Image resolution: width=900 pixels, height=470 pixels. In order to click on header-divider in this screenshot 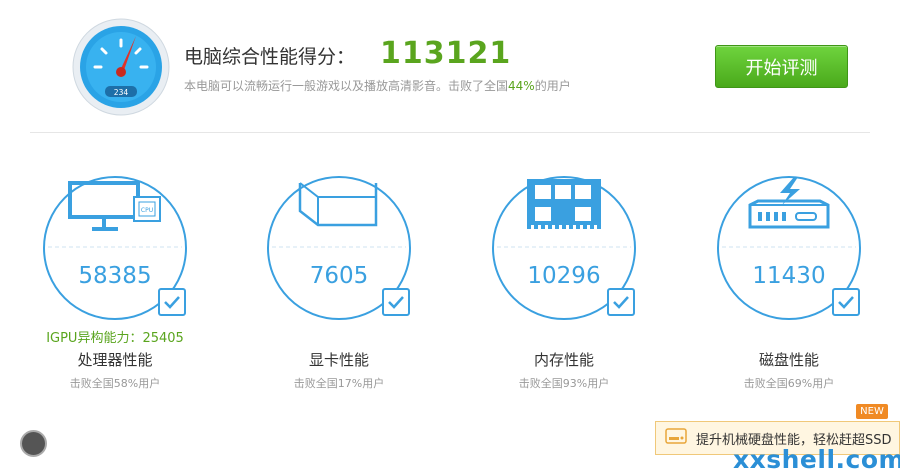, I will do `click(450, 132)`.